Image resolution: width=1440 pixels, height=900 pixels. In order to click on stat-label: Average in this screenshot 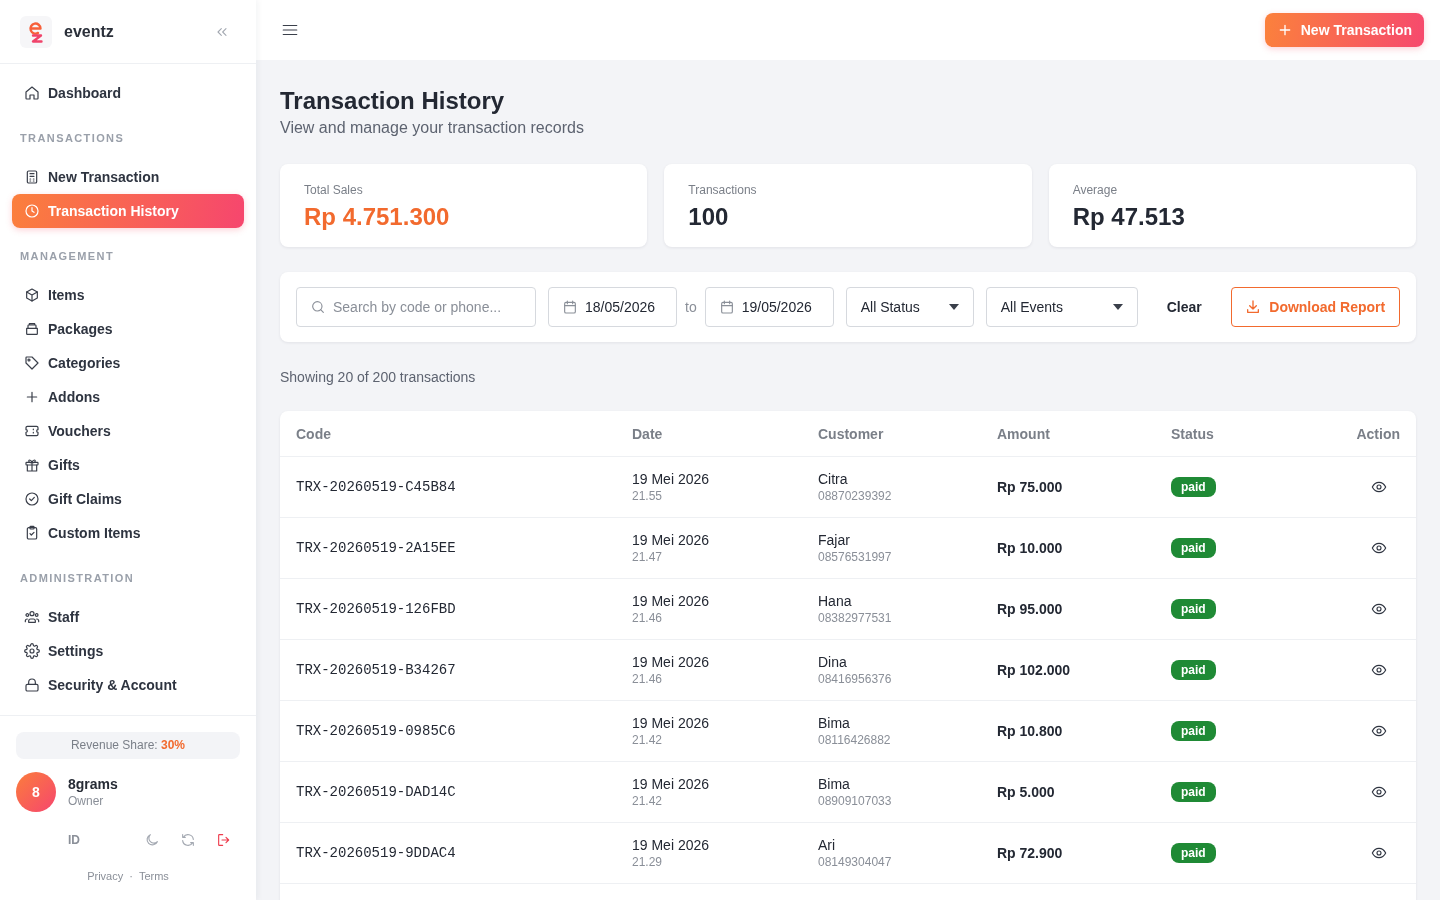, I will do `click(1095, 190)`.